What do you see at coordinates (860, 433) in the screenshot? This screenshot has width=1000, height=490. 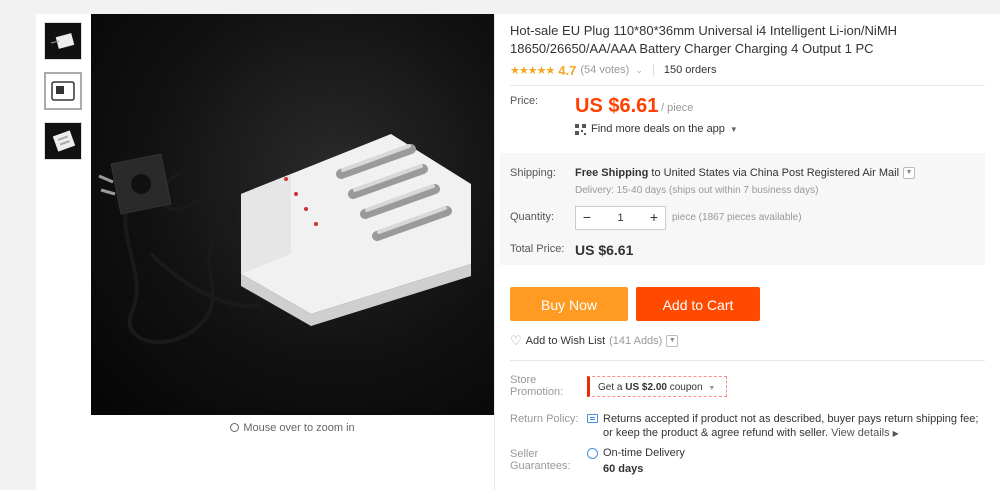 I see `view-details-text: View details` at bounding box center [860, 433].